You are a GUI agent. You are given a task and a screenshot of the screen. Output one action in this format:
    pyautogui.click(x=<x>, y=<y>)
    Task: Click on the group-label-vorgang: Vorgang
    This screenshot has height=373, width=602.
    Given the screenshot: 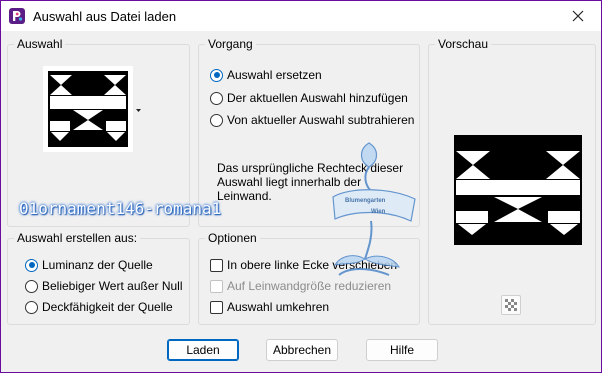 What is the action you would take?
    pyautogui.click(x=230, y=44)
    